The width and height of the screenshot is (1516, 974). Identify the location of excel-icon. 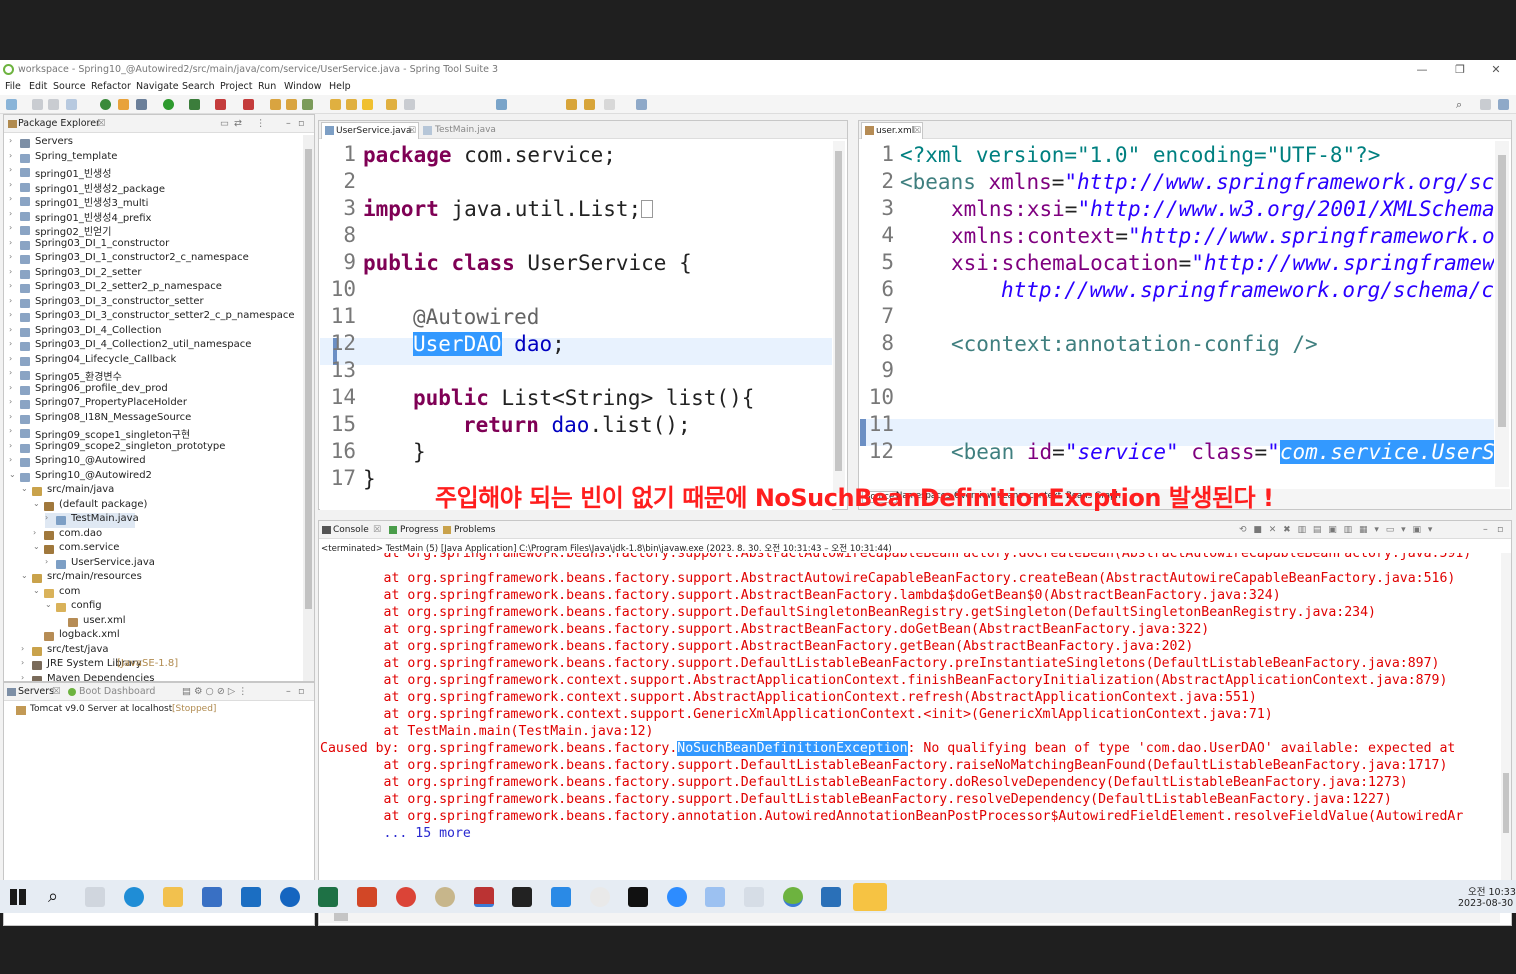
(328, 897).